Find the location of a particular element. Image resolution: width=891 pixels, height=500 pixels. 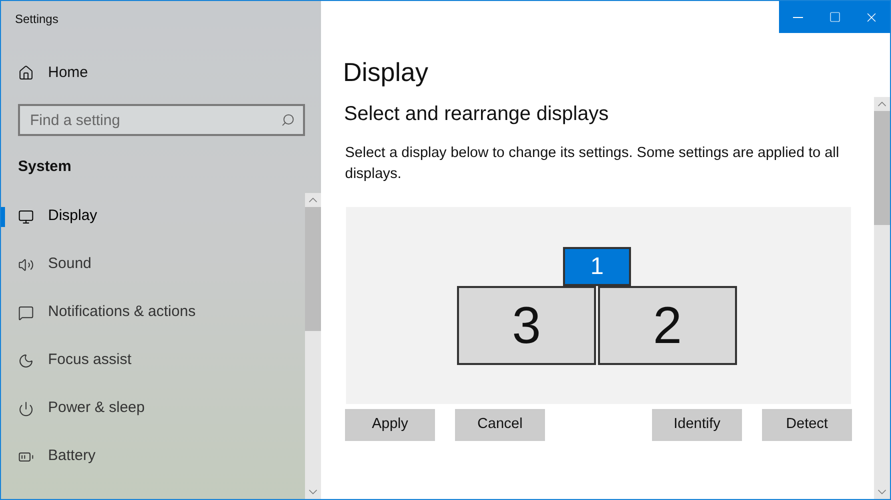

sidebar-item: Display is located at coordinates (58, 216).